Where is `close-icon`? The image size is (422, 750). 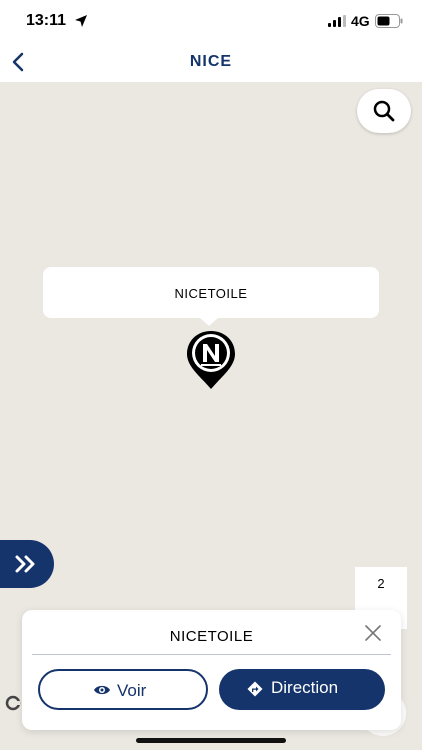
close-icon is located at coordinates (373, 633).